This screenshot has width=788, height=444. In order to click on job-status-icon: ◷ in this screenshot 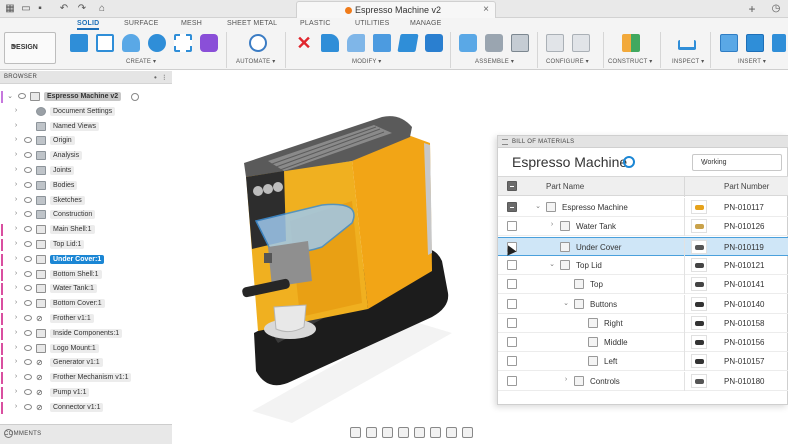, I will do `click(776, 9)`.